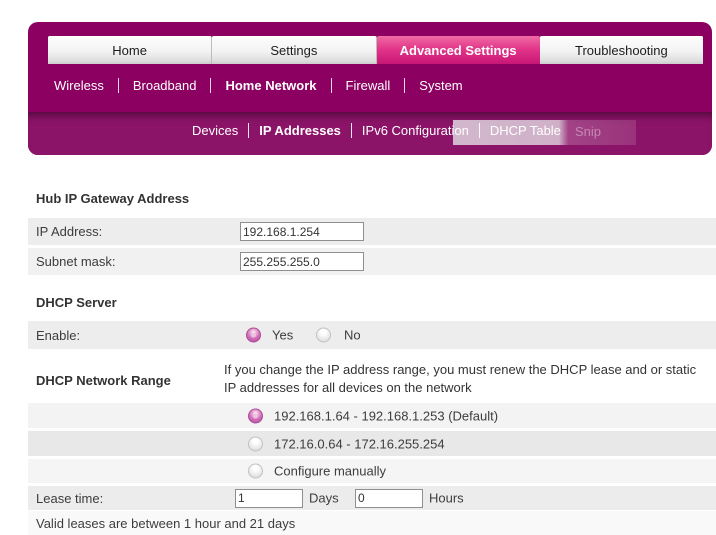 This screenshot has height=535, width=716. Describe the element at coordinates (255, 471) in the screenshot. I see `dhcp-range-manual-radio` at that location.